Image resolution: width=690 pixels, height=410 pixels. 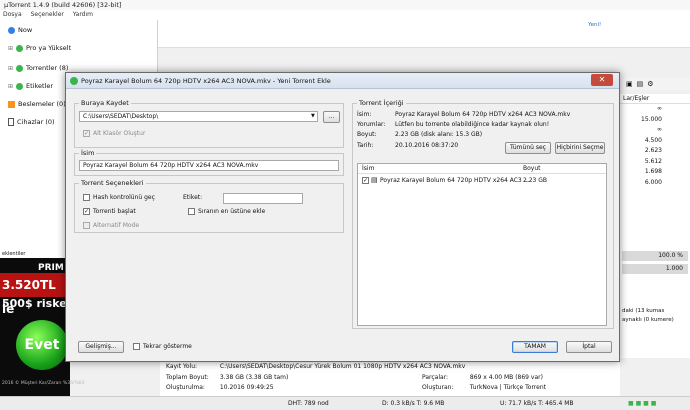 I want to click on upload-status: U: 71.7 kB/s T: 465.4 MB, so click(x=537, y=403).